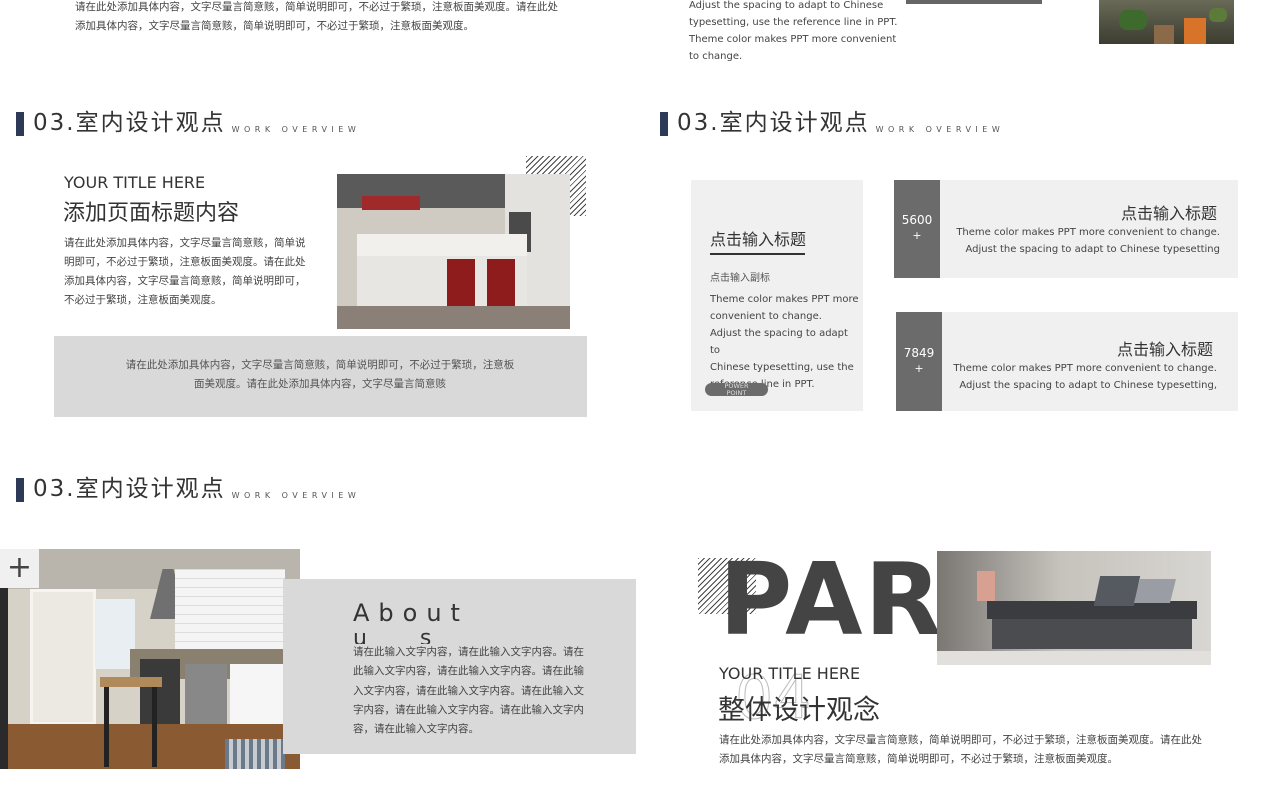 The width and height of the screenshot is (1280, 800). What do you see at coordinates (779, 342) in the screenshot?
I see `slide-b-card-line-3: Adjust the spacing to adapt to` at bounding box center [779, 342].